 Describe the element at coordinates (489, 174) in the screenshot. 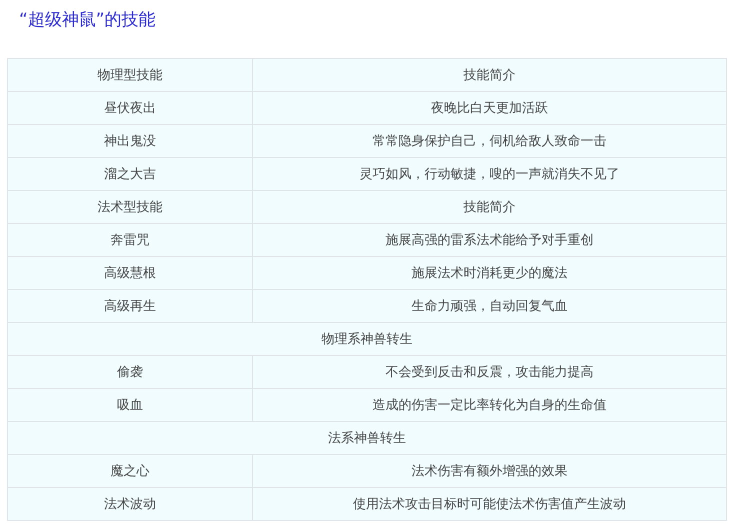

I see `table-cell: 灵巧如风，行动敏捷，嗖的一声就消失不见了` at that location.